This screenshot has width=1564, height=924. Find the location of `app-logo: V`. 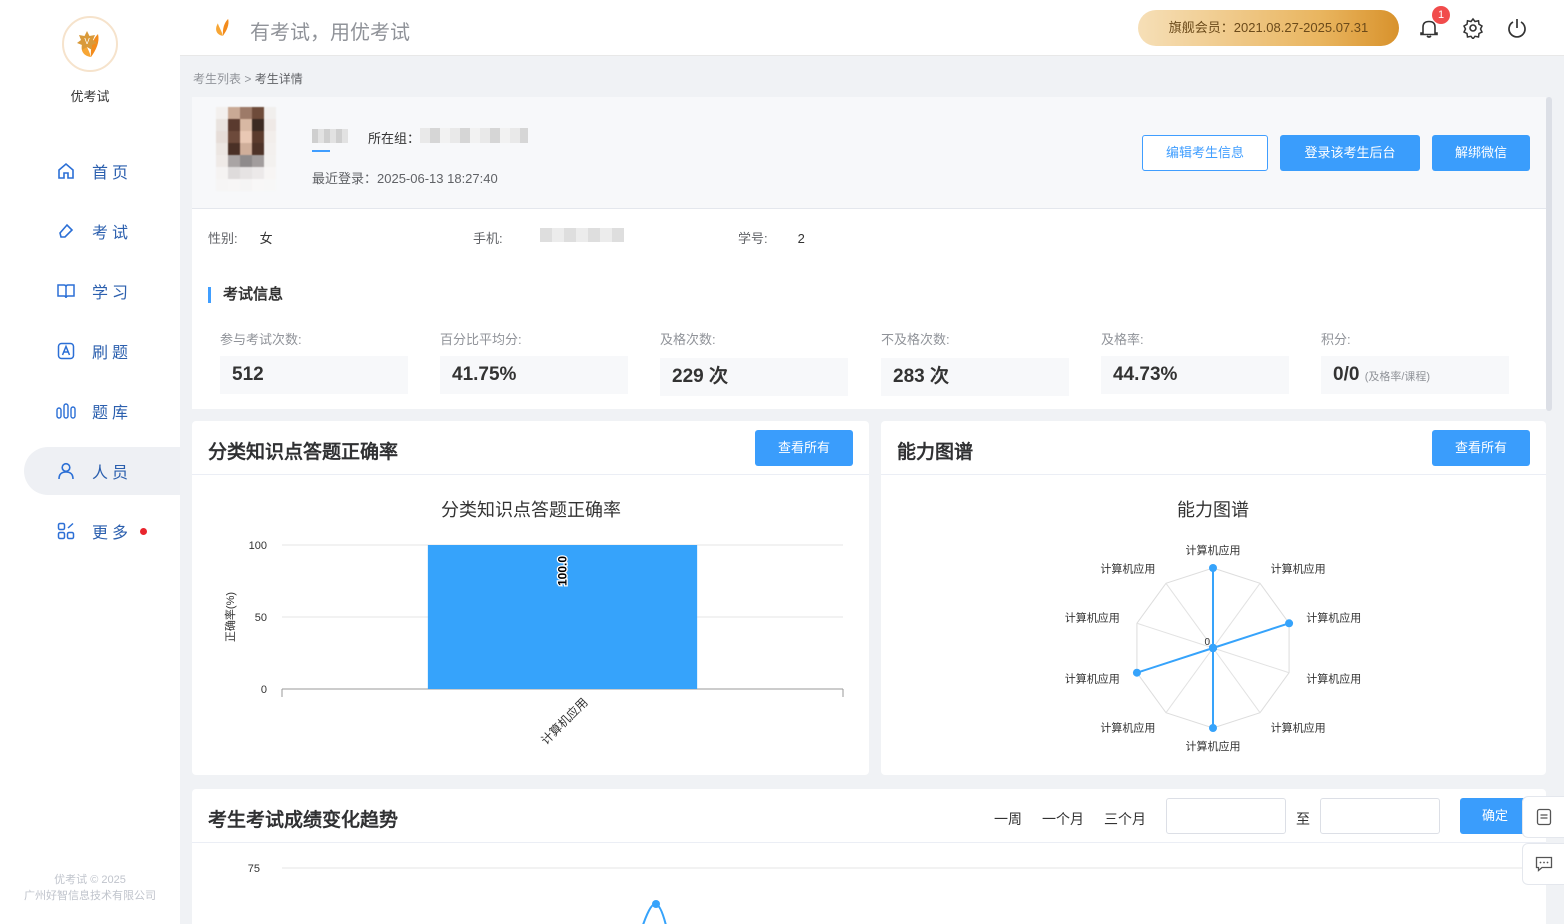

app-logo: V is located at coordinates (90, 44).